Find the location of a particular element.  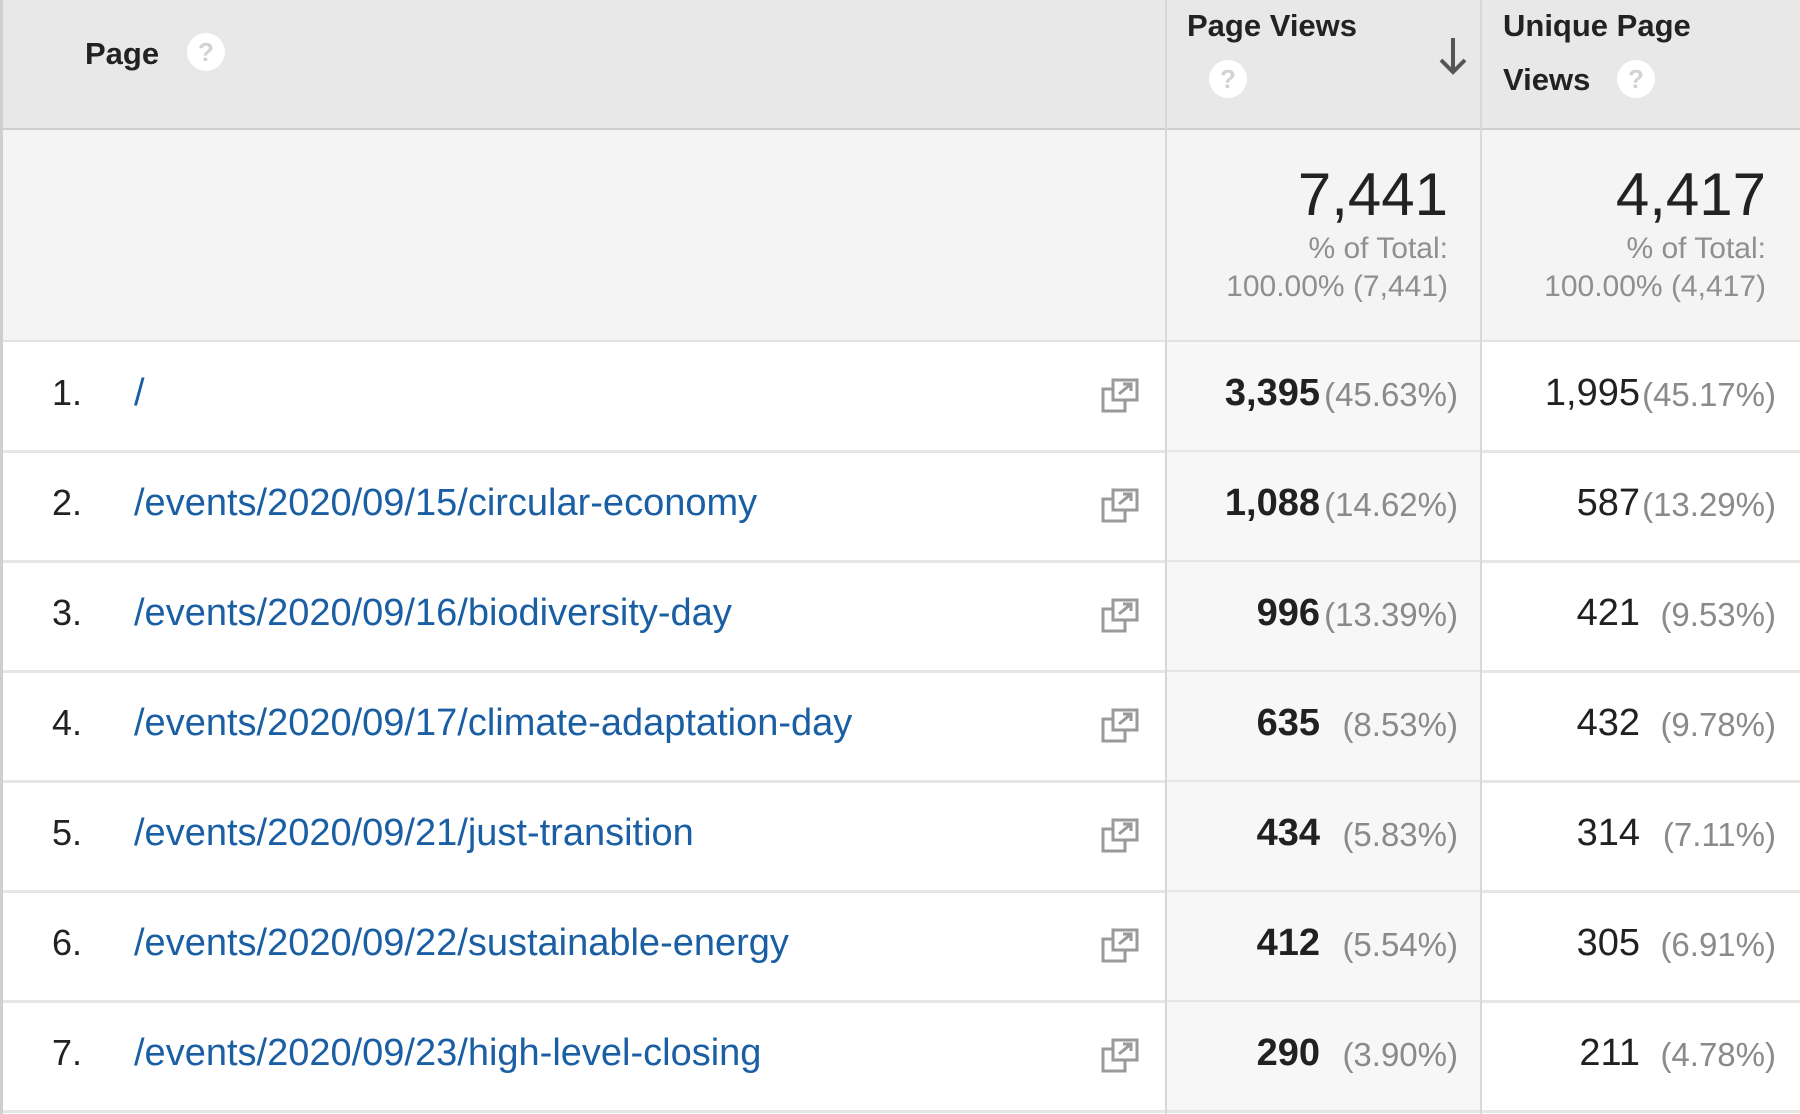

page-cell: 6. /events/2020/09/22/sustainable-energy is located at coordinates (582, 946).